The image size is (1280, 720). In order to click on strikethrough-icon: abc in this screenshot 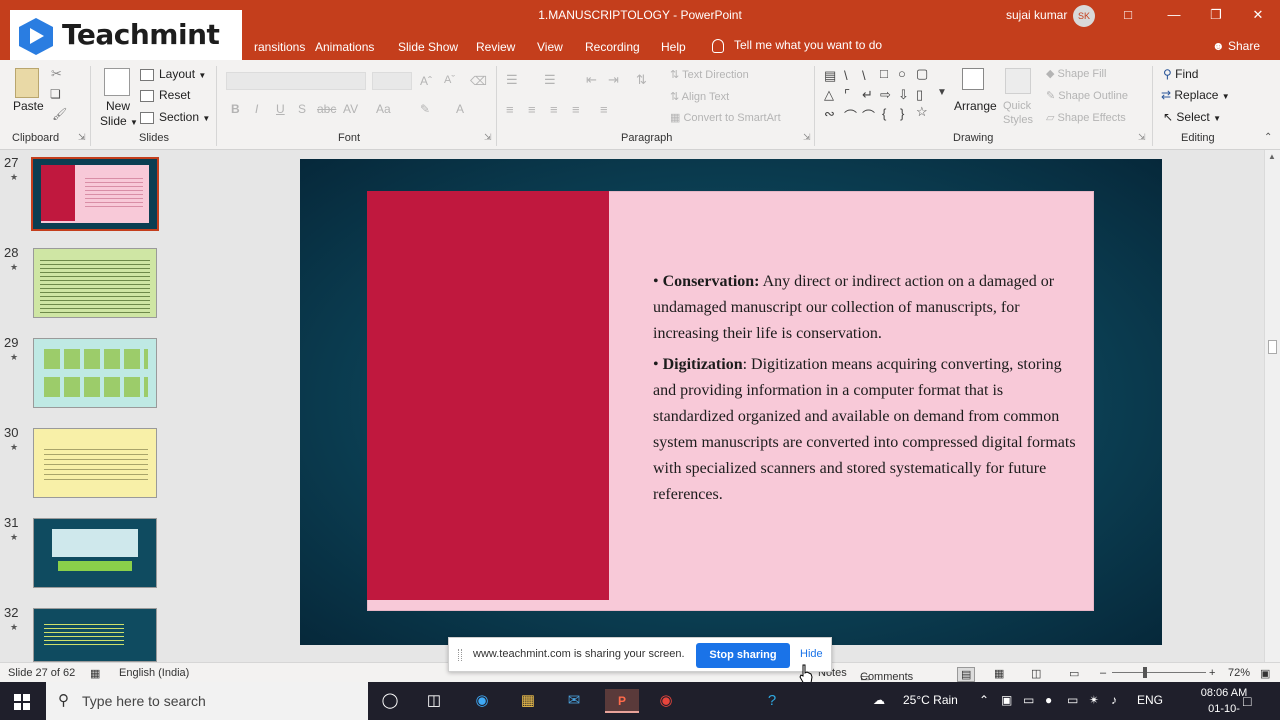, I will do `click(326, 109)`.